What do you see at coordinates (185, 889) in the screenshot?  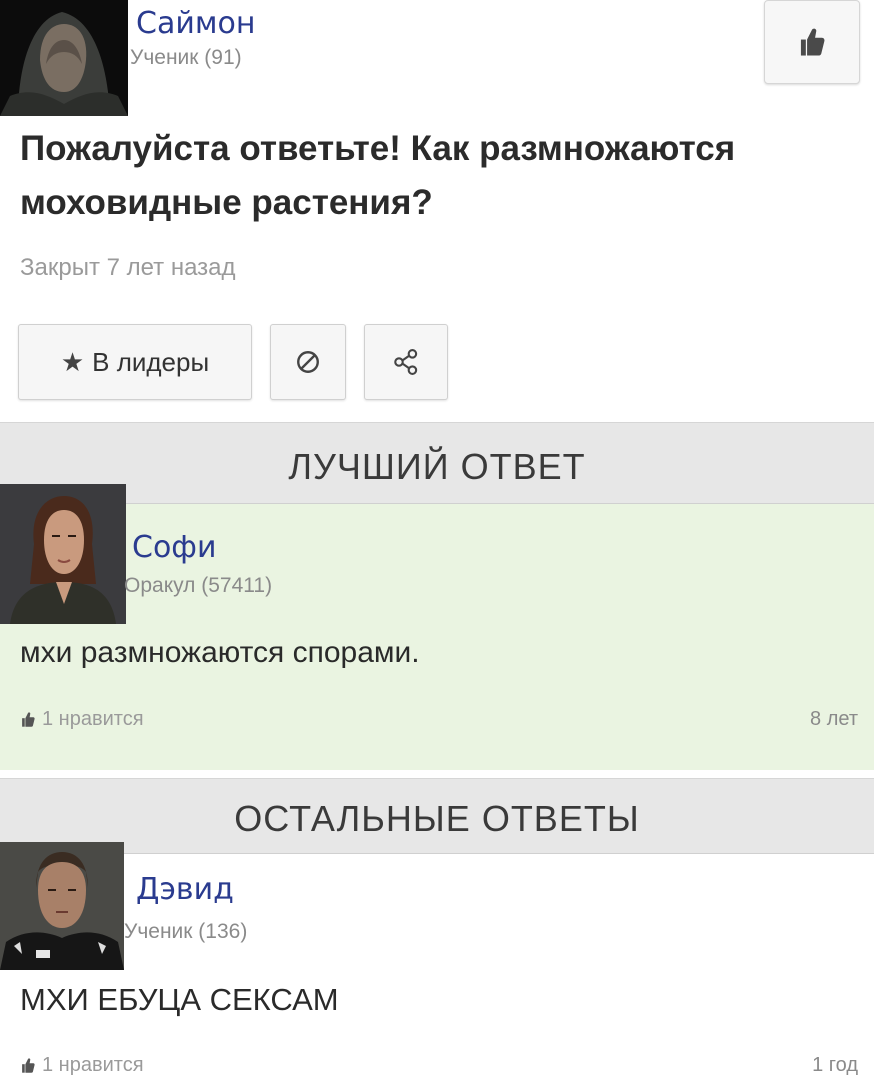 I see `answer-author-name: Дэвид` at bounding box center [185, 889].